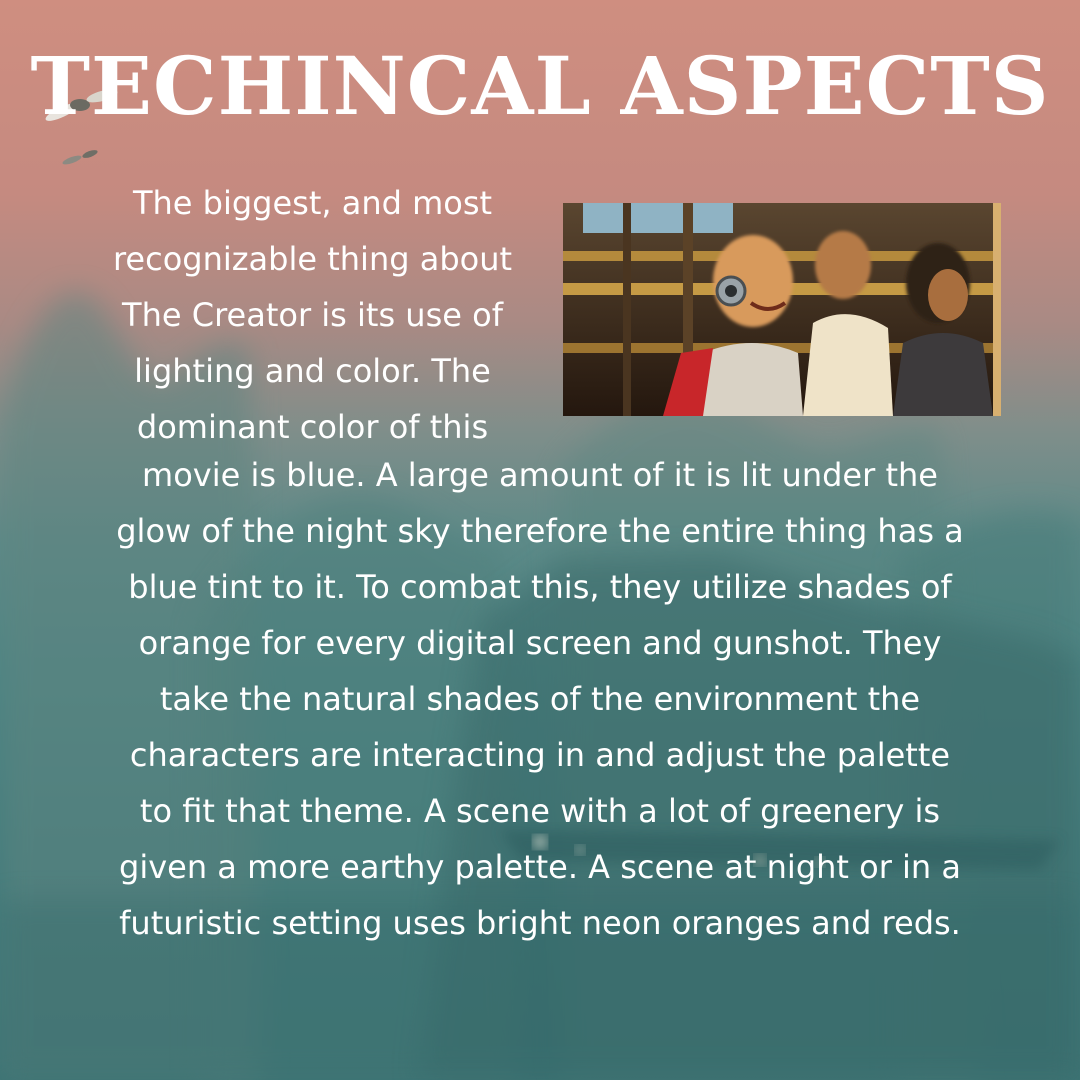  I want to click on intro-line: The biggest, and most, so click(312, 203).